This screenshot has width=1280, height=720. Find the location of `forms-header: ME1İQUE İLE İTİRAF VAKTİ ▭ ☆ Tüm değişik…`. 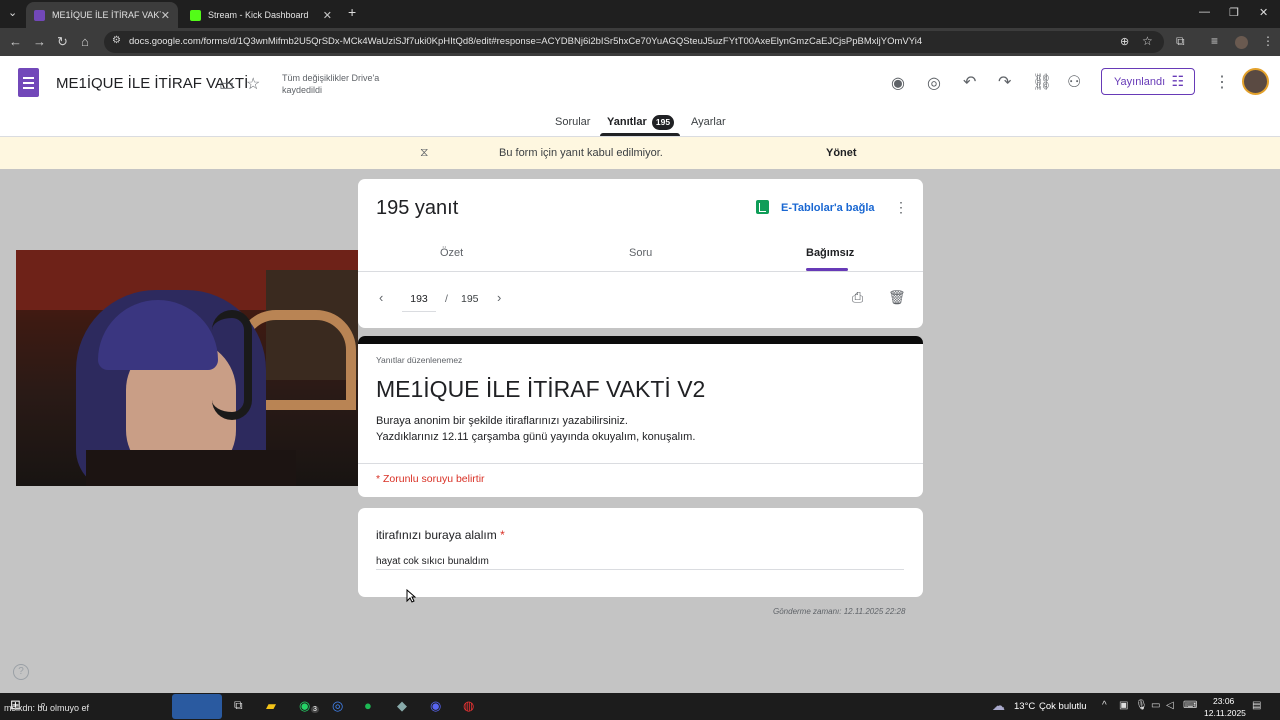

forms-header: ME1İQUE İLE İTİRAF VAKTİ ▭ ☆ Tüm değişik… is located at coordinates (640, 96).